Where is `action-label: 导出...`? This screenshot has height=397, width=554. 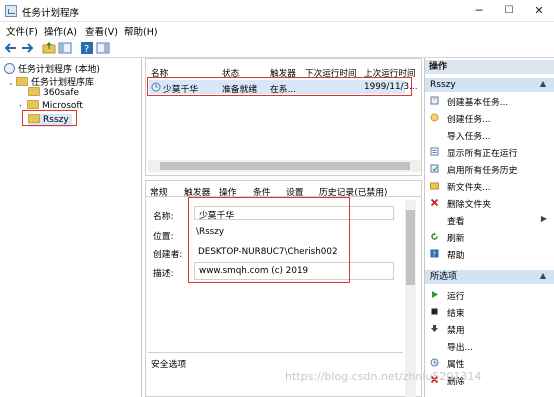 action-label: 导出... is located at coordinates (460, 348).